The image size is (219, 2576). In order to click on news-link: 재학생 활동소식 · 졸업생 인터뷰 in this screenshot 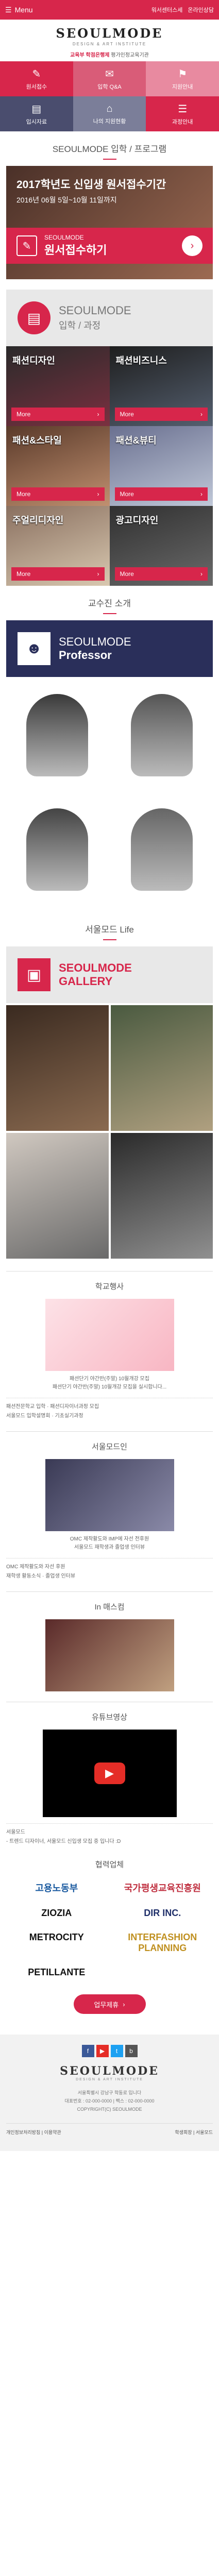, I will do `click(109, 1576)`.